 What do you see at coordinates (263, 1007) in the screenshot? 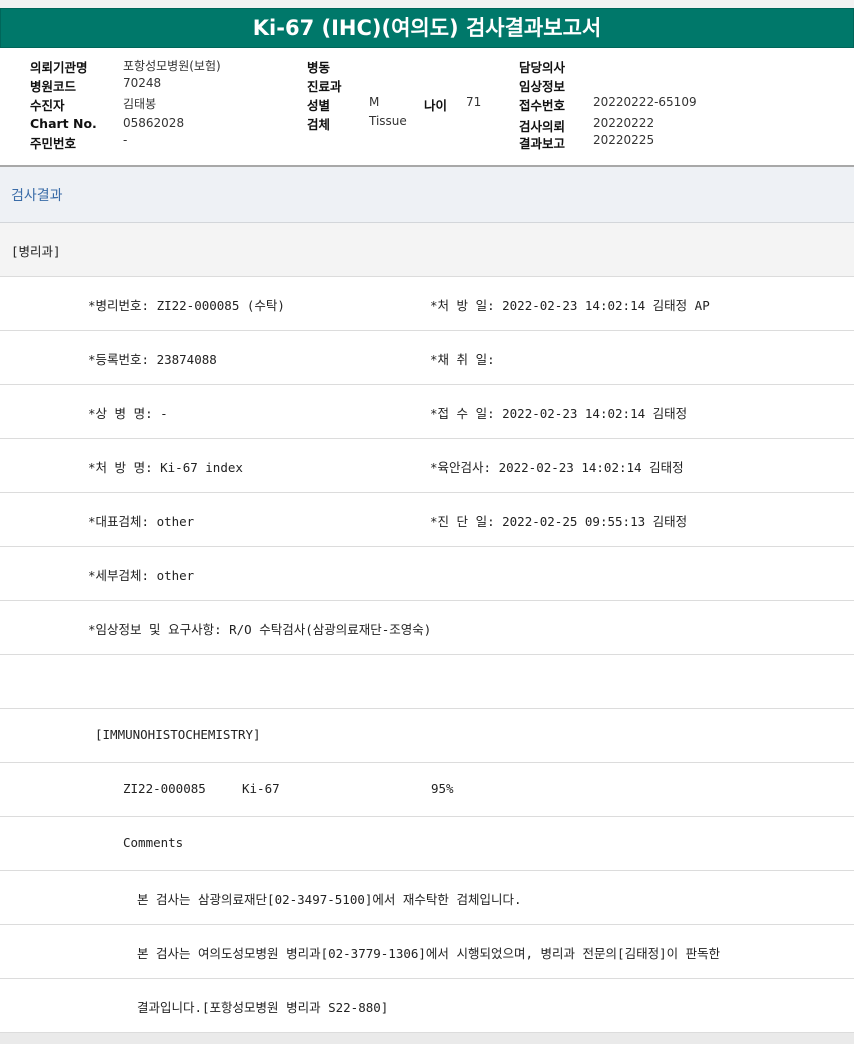
I see `comment-line-3: 결과입니다.[포항성모병원 병리과 S22-880]` at bounding box center [263, 1007].